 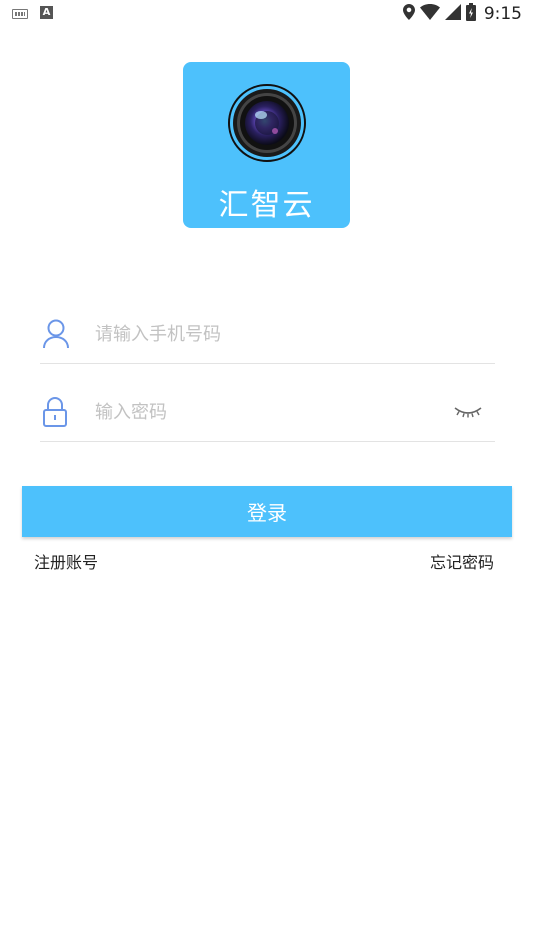 I want to click on app-logo: 汇智云, so click(x=266, y=145).